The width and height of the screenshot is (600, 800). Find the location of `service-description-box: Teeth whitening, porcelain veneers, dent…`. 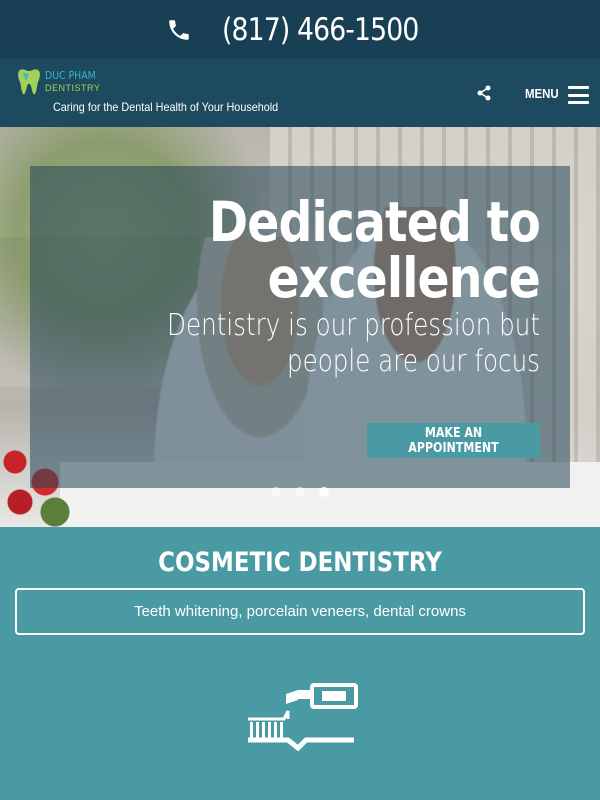

service-description-box: Teeth whitening, porcelain veneers, dent… is located at coordinates (300, 611).